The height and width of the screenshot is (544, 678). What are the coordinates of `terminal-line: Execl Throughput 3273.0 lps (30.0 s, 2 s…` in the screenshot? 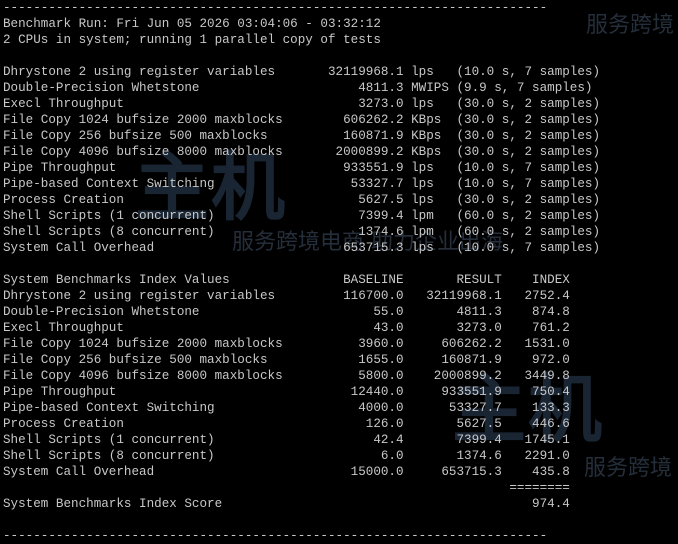 It's located at (302, 104).